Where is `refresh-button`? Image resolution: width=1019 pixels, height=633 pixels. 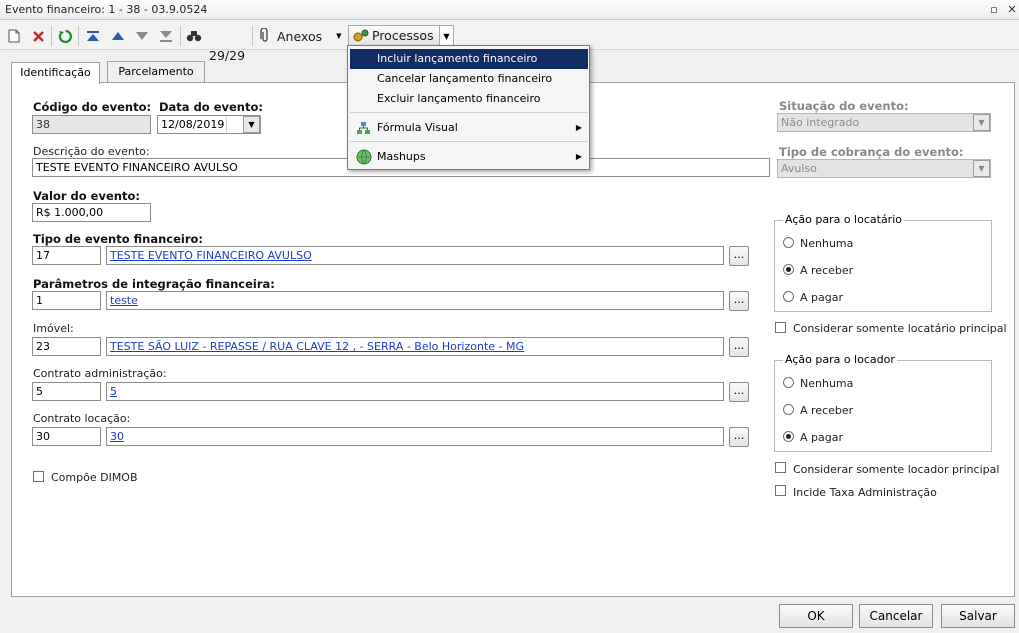 refresh-button is located at coordinates (65, 36).